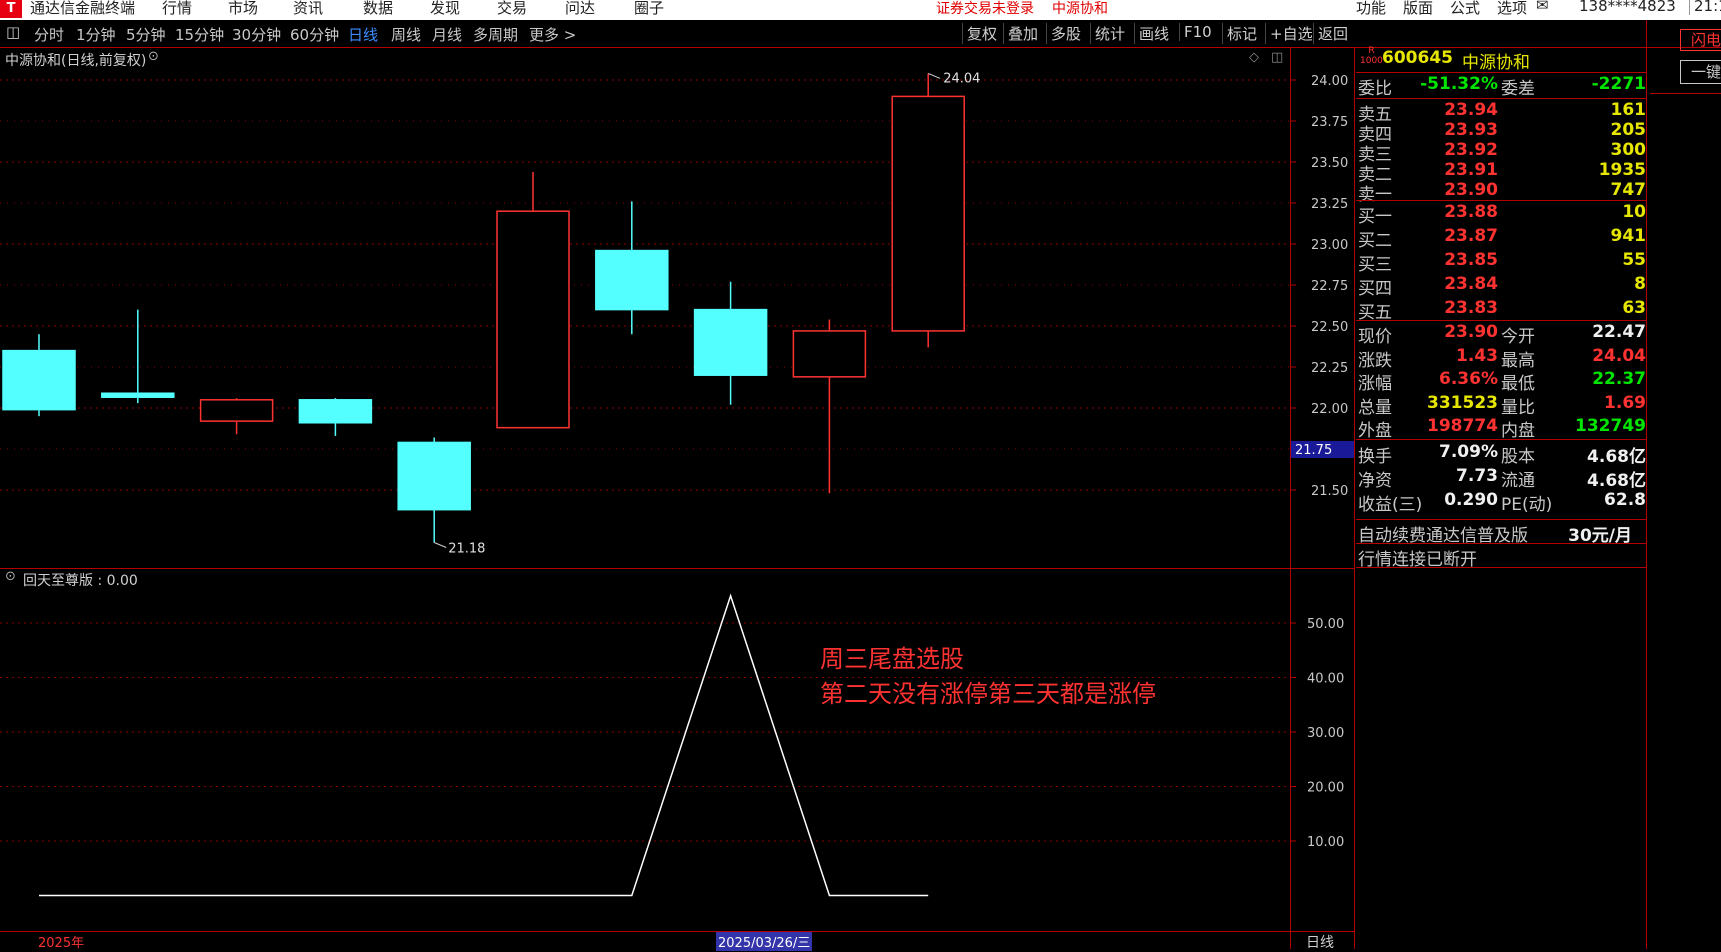  What do you see at coordinates (1634, 212) in the screenshot?
I see `bid-volume: 10` at bounding box center [1634, 212].